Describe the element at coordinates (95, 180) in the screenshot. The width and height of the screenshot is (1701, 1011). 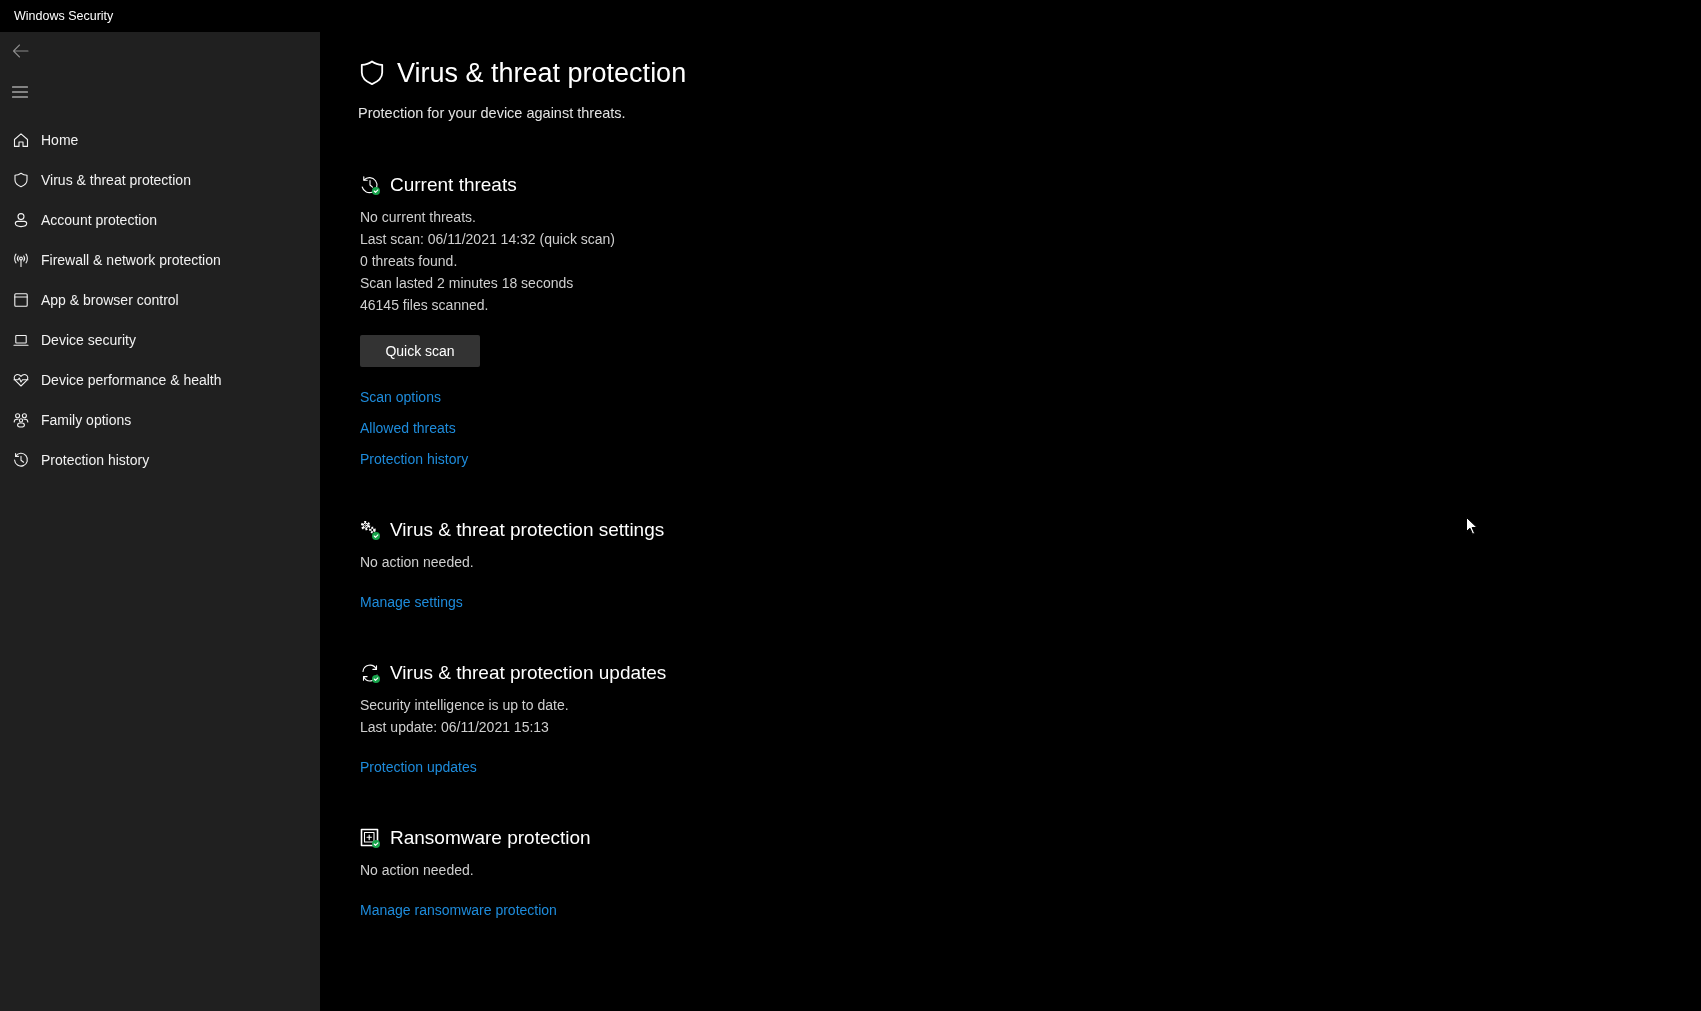
I see `nav-item: Virus & threat protection` at that location.